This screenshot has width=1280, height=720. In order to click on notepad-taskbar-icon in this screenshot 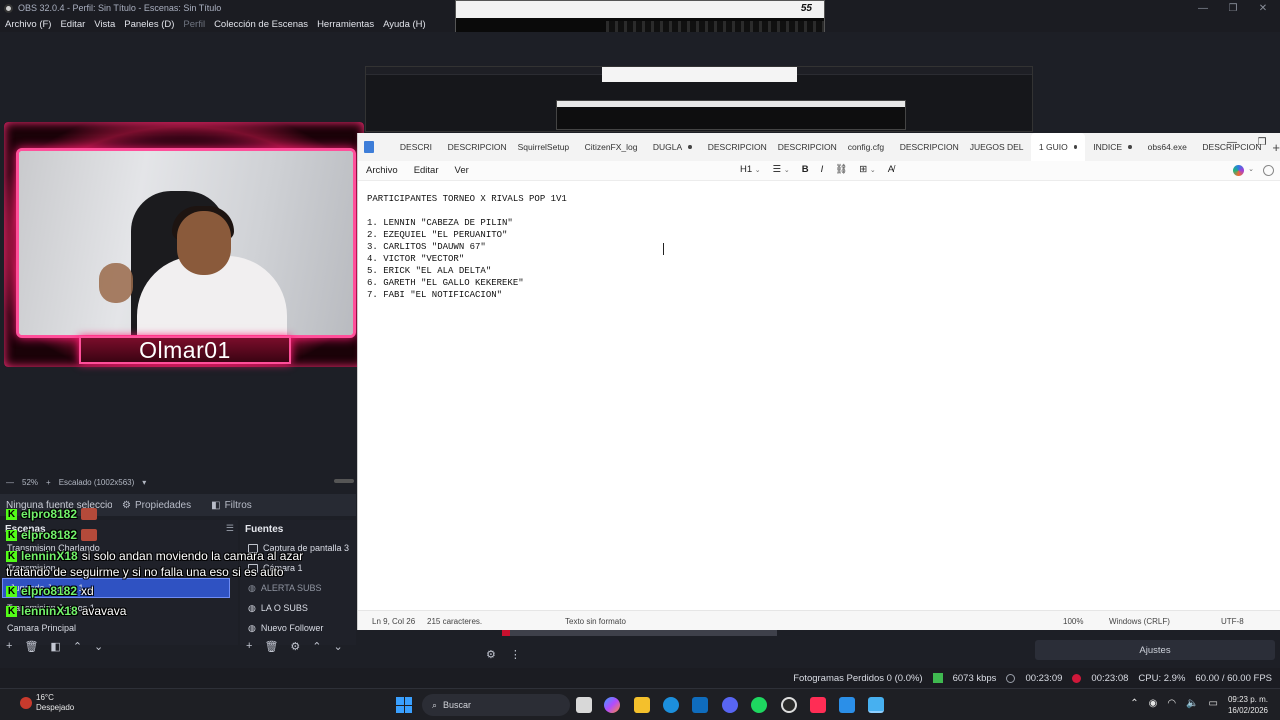, I will do `click(876, 705)`.